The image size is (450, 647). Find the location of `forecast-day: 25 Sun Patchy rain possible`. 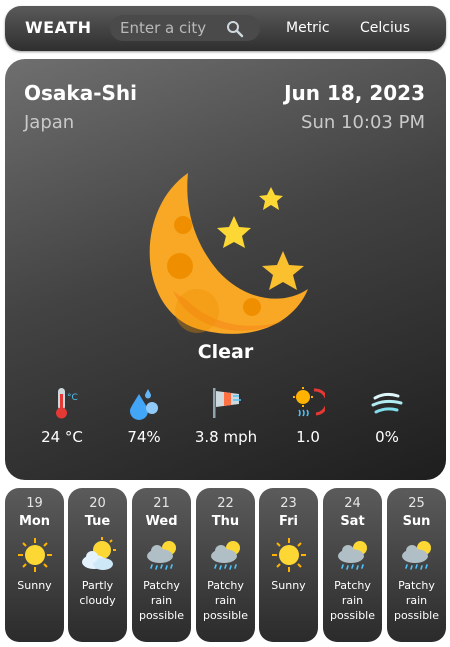

forecast-day: 25 Sun Patchy rain possible is located at coordinates (416, 565).